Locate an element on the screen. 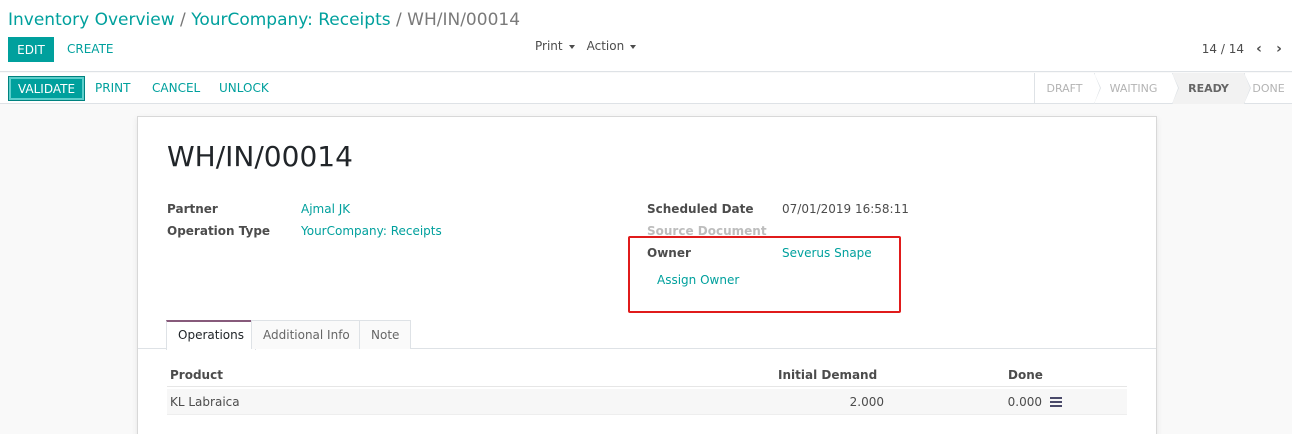  stage-waiting: WAITING is located at coordinates (1136, 88).